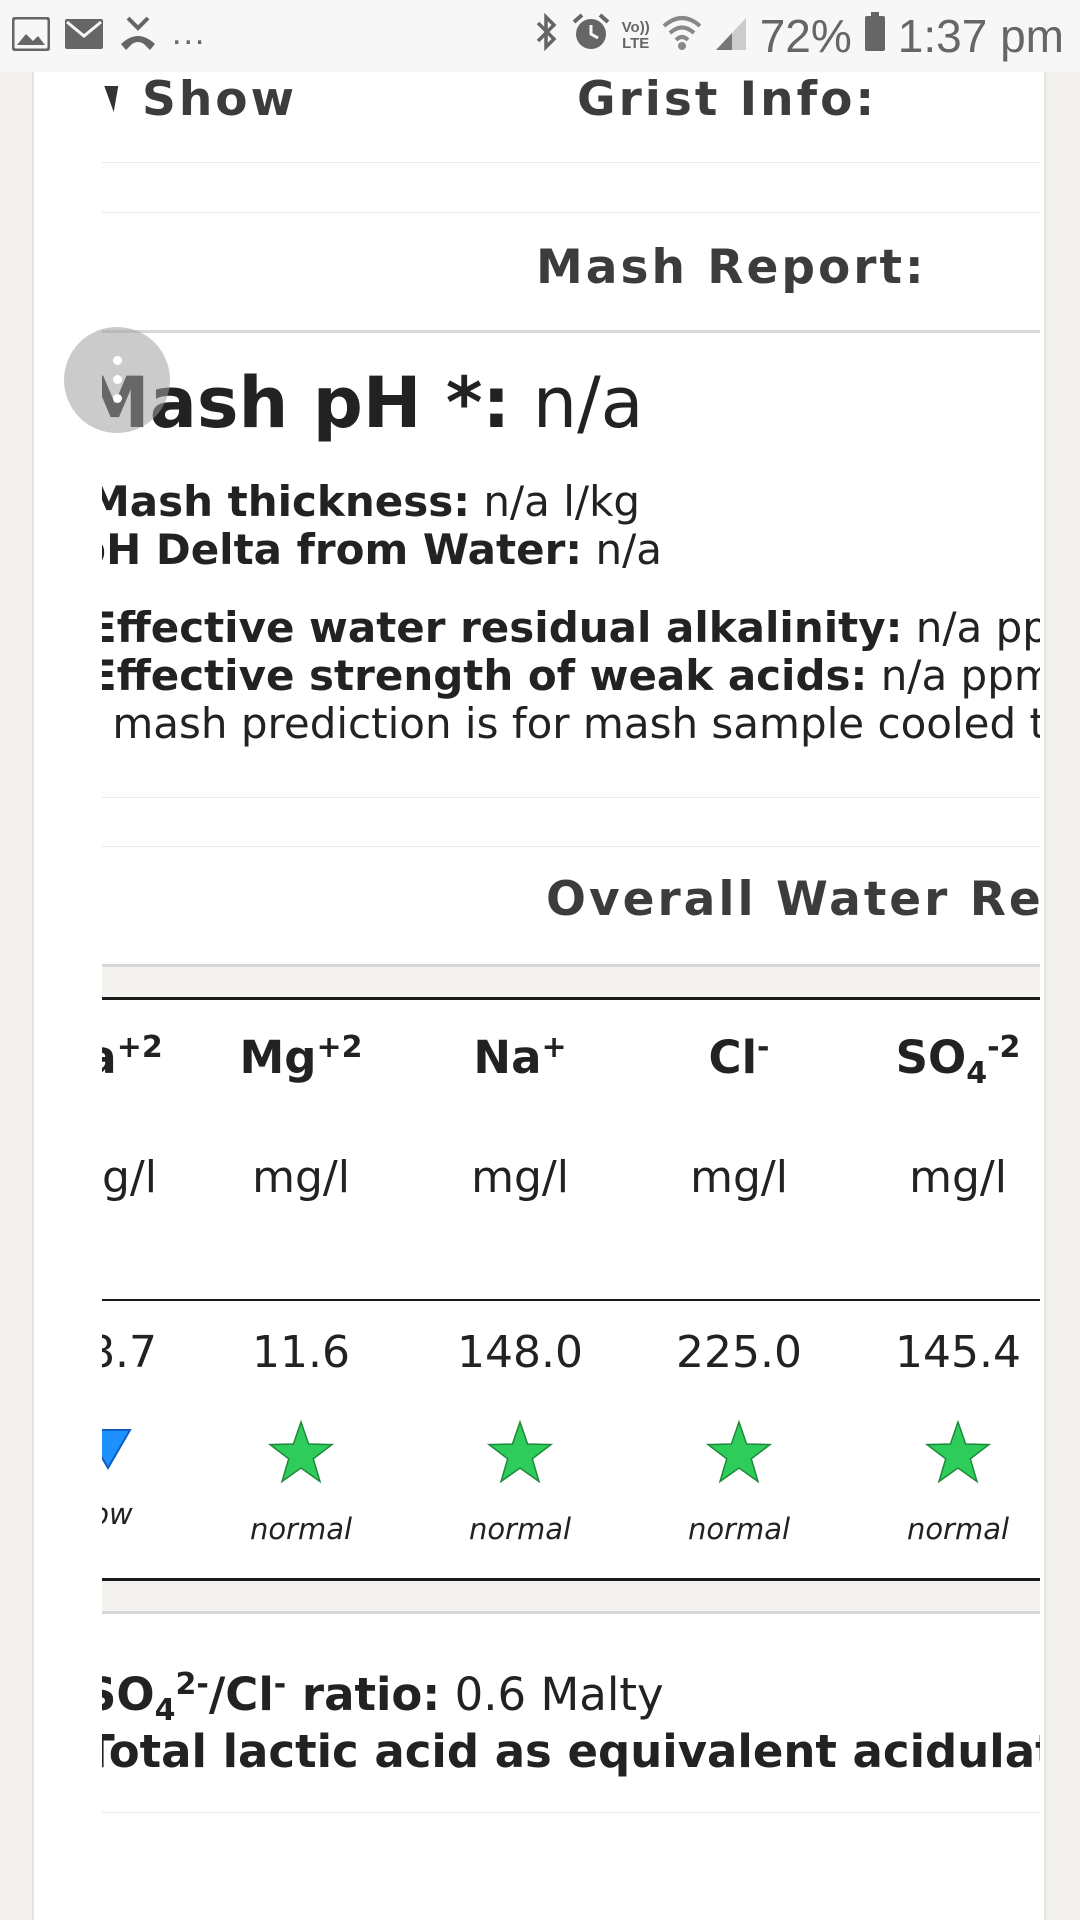  Describe the element at coordinates (138, 36) in the screenshot. I see `missed-call-icon` at that location.